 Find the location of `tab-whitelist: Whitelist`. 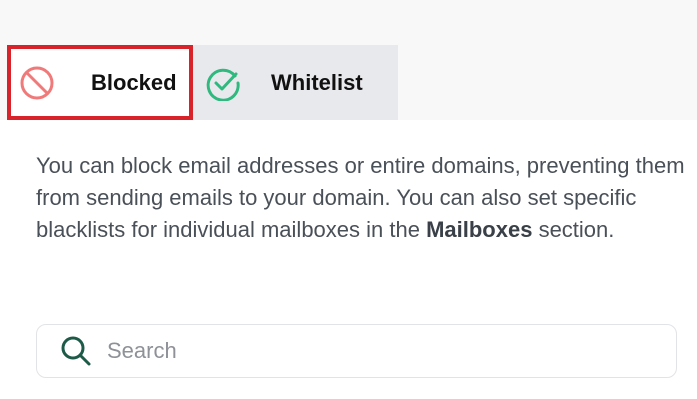

tab-whitelist: Whitelist is located at coordinates (295, 82).